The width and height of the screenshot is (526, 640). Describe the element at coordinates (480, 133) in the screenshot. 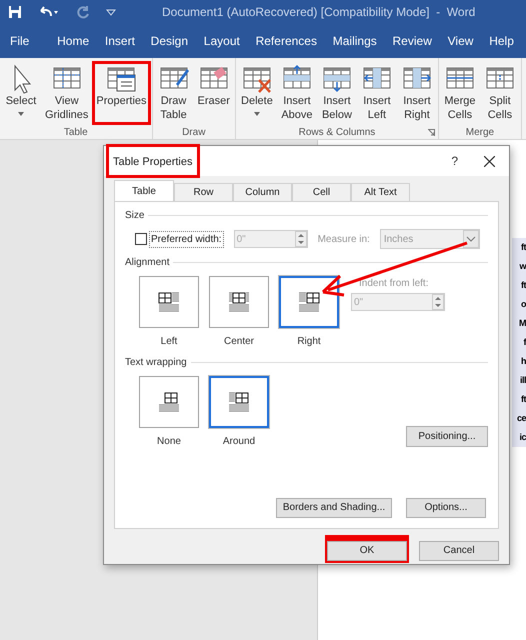

I see `group-label: Merge` at that location.